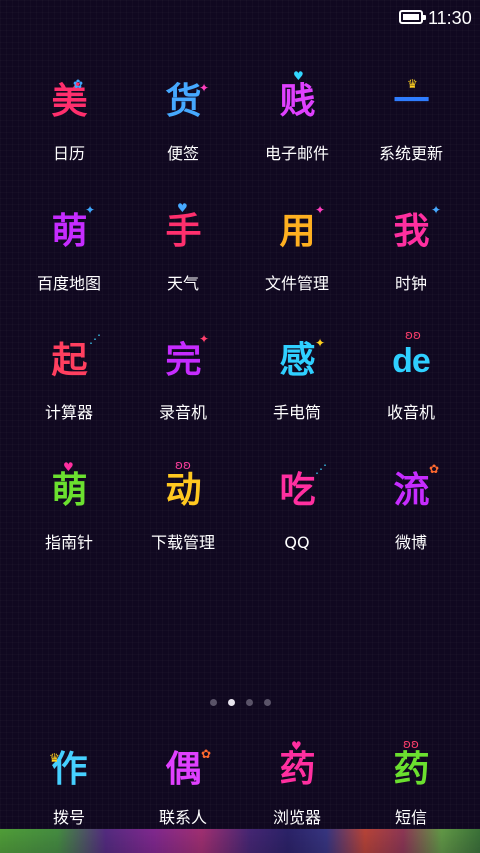 The height and width of the screenshot is (853, 480). I want to click on app-label: QQ, so click(297, 542).